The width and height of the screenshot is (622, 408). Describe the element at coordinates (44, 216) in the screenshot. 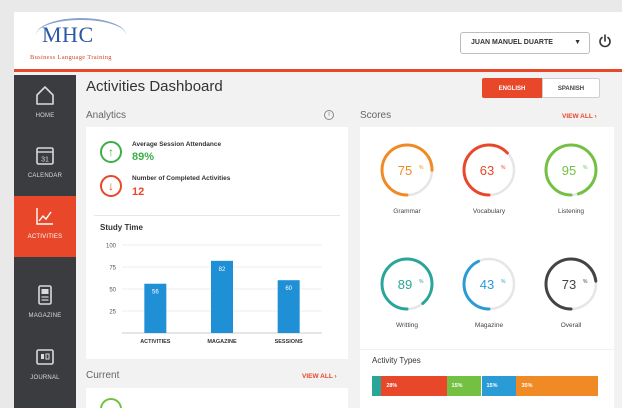

I see `activities-chart-icon` at that location.